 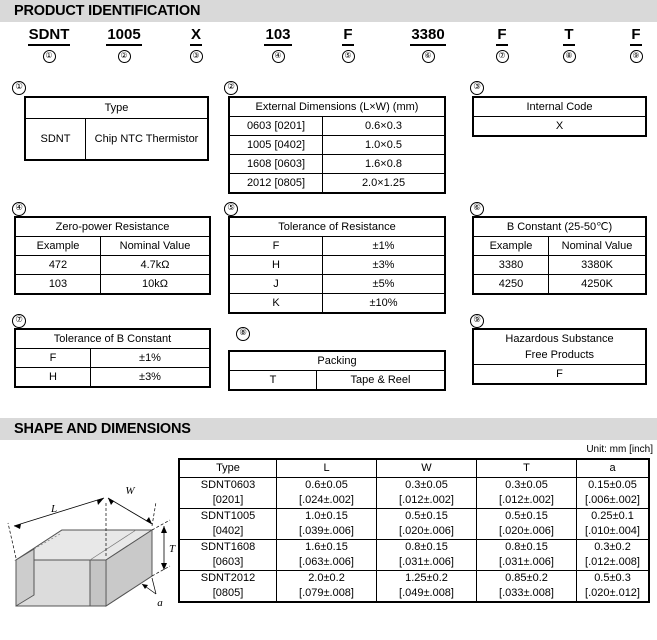 I want to click on b-constant-col-example: Example, so click(x=510, y=246).